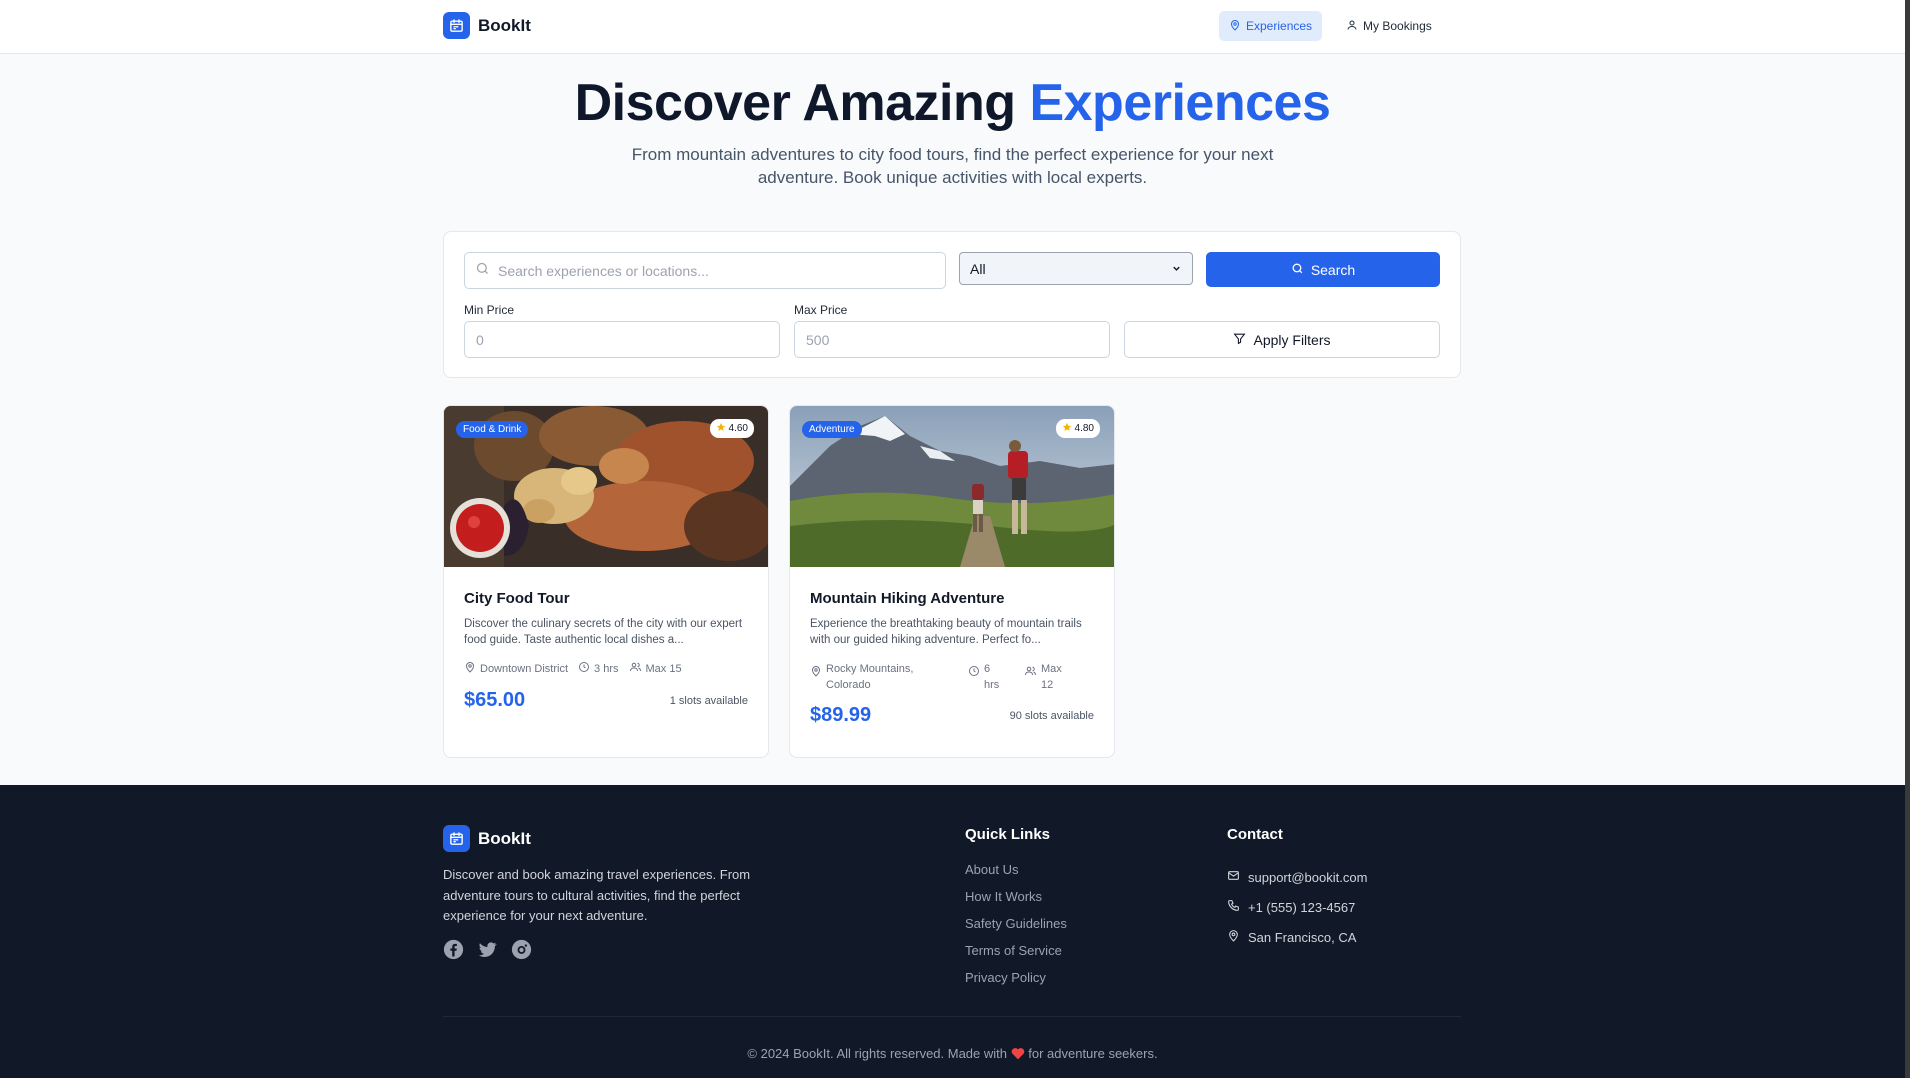 This screenshot has height=1078, width=1910. Describe the element at coordinates (1302, 937) in the screenshot. I see `contact-location-text: San Francisco, CA` at that location.